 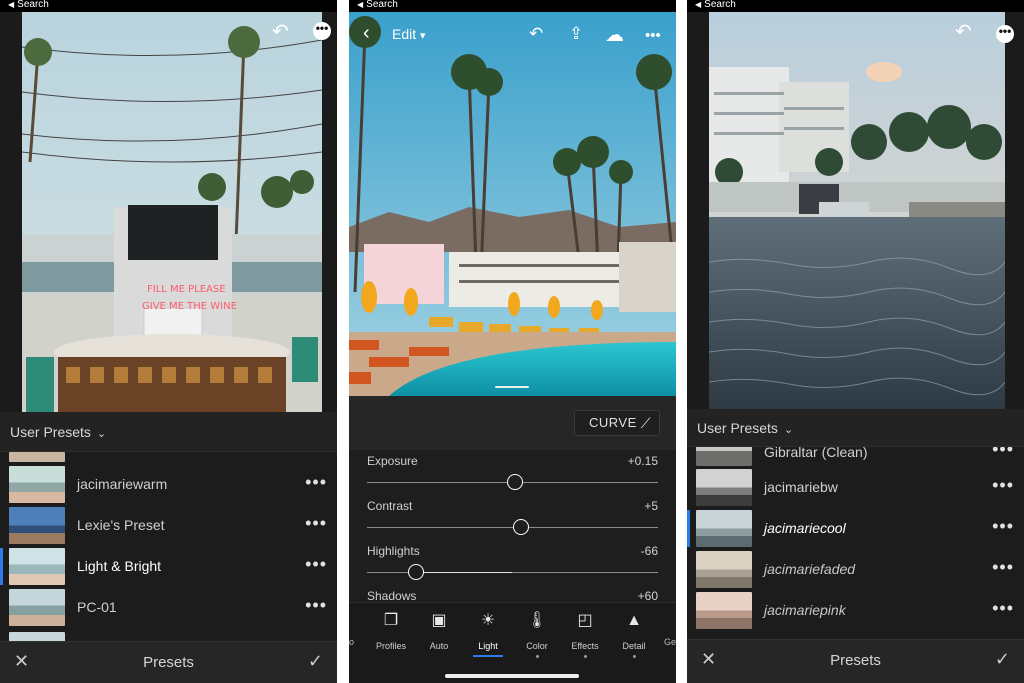 What do you see at coordinates (186, 289) in the screenshot?
I see `svg-text: FILL ME PLEASE` at bounding box center [186, 289].